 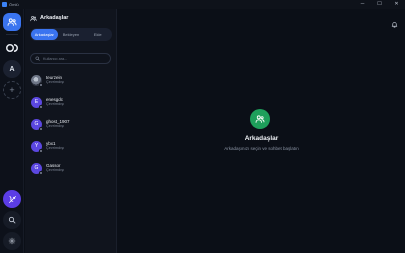 I want to click on avatar-initial: Y, so click(x=36, y=146).